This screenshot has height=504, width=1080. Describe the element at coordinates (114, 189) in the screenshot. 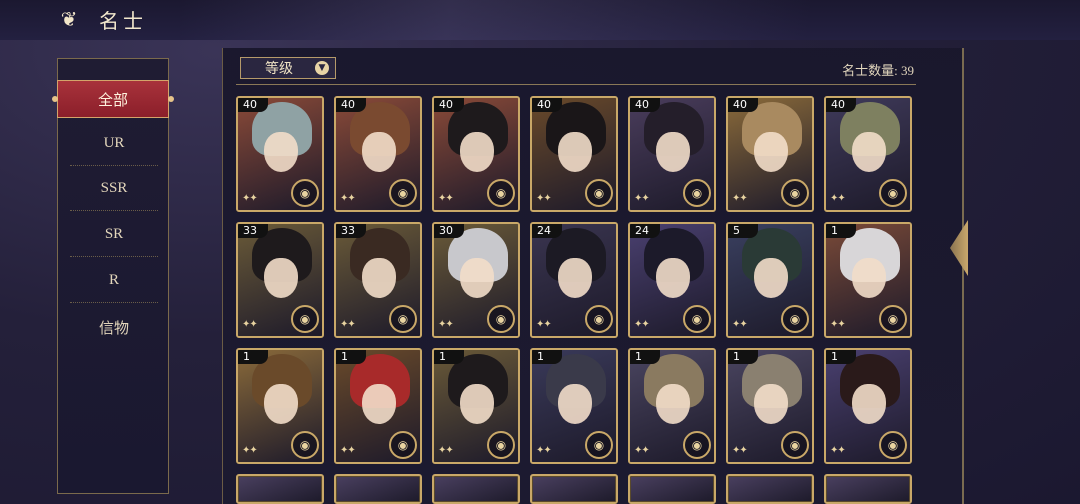

I see `sidebar-item-ssr: SSR` at that location.